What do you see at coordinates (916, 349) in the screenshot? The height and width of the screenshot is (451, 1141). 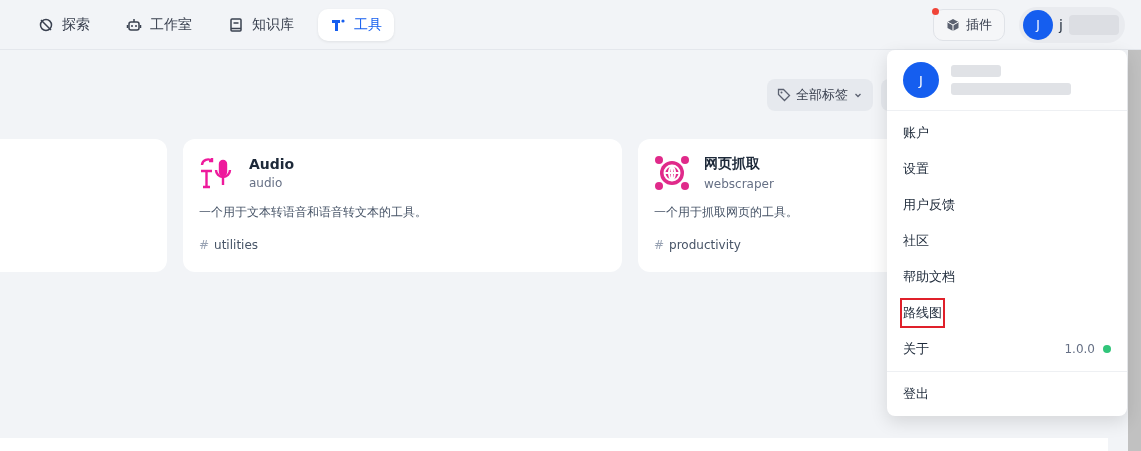 I see `menu-item: 关于` at bounding box center [916, 349].